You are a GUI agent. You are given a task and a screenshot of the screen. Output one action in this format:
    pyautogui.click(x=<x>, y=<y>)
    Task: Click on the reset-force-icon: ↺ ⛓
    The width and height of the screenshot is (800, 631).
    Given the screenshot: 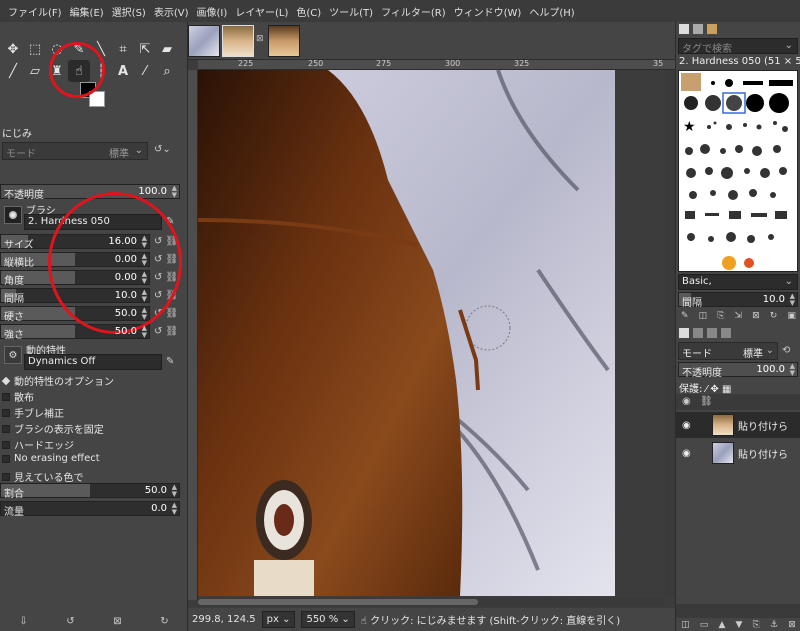 What is the action you would take?
    pyautogui.click(x=166, y=331)
    